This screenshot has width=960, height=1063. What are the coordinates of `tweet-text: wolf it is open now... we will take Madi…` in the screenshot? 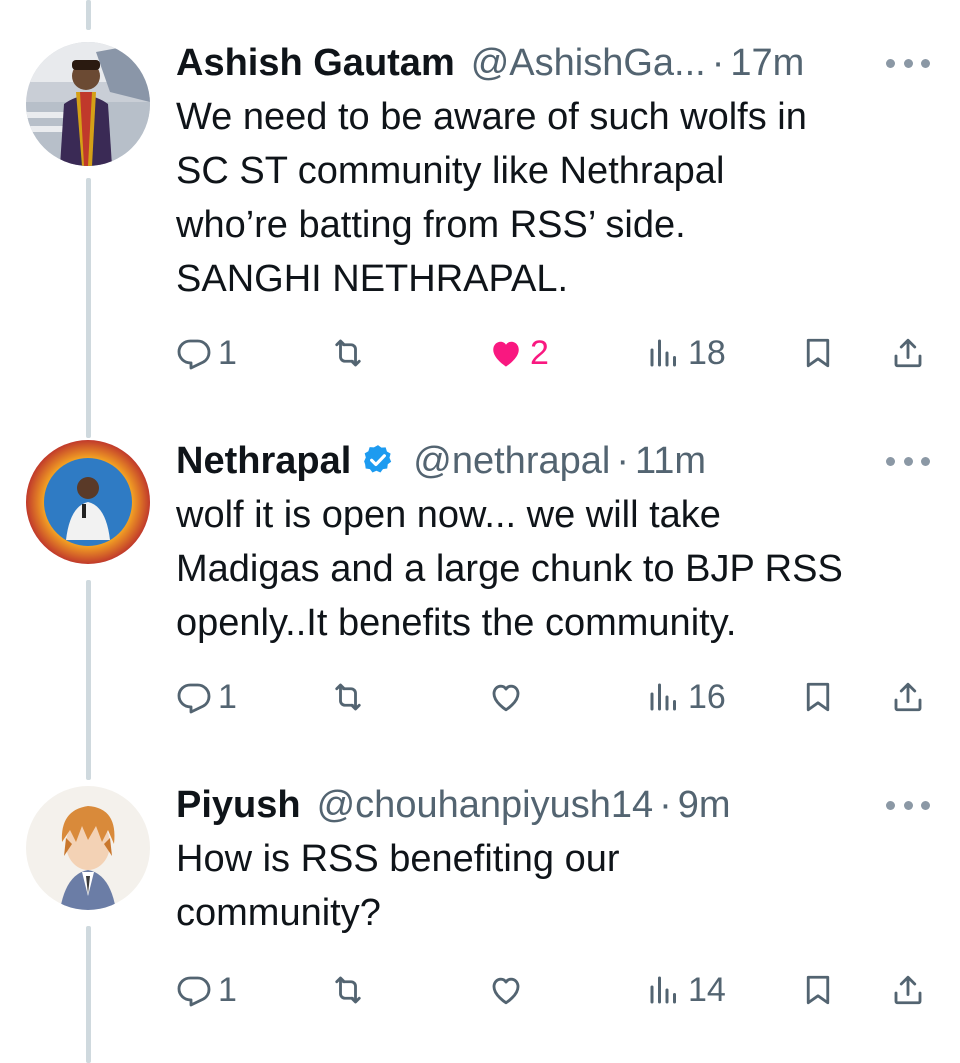 It's located at (509, 569).